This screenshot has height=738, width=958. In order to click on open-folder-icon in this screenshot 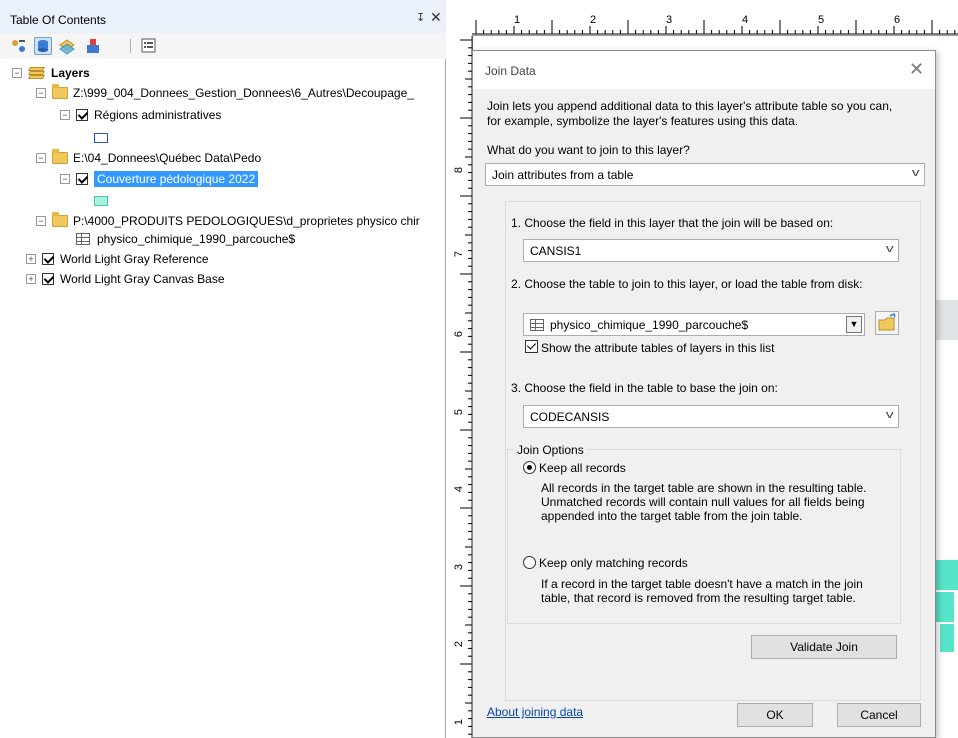, I will do `click(887, 321)`.